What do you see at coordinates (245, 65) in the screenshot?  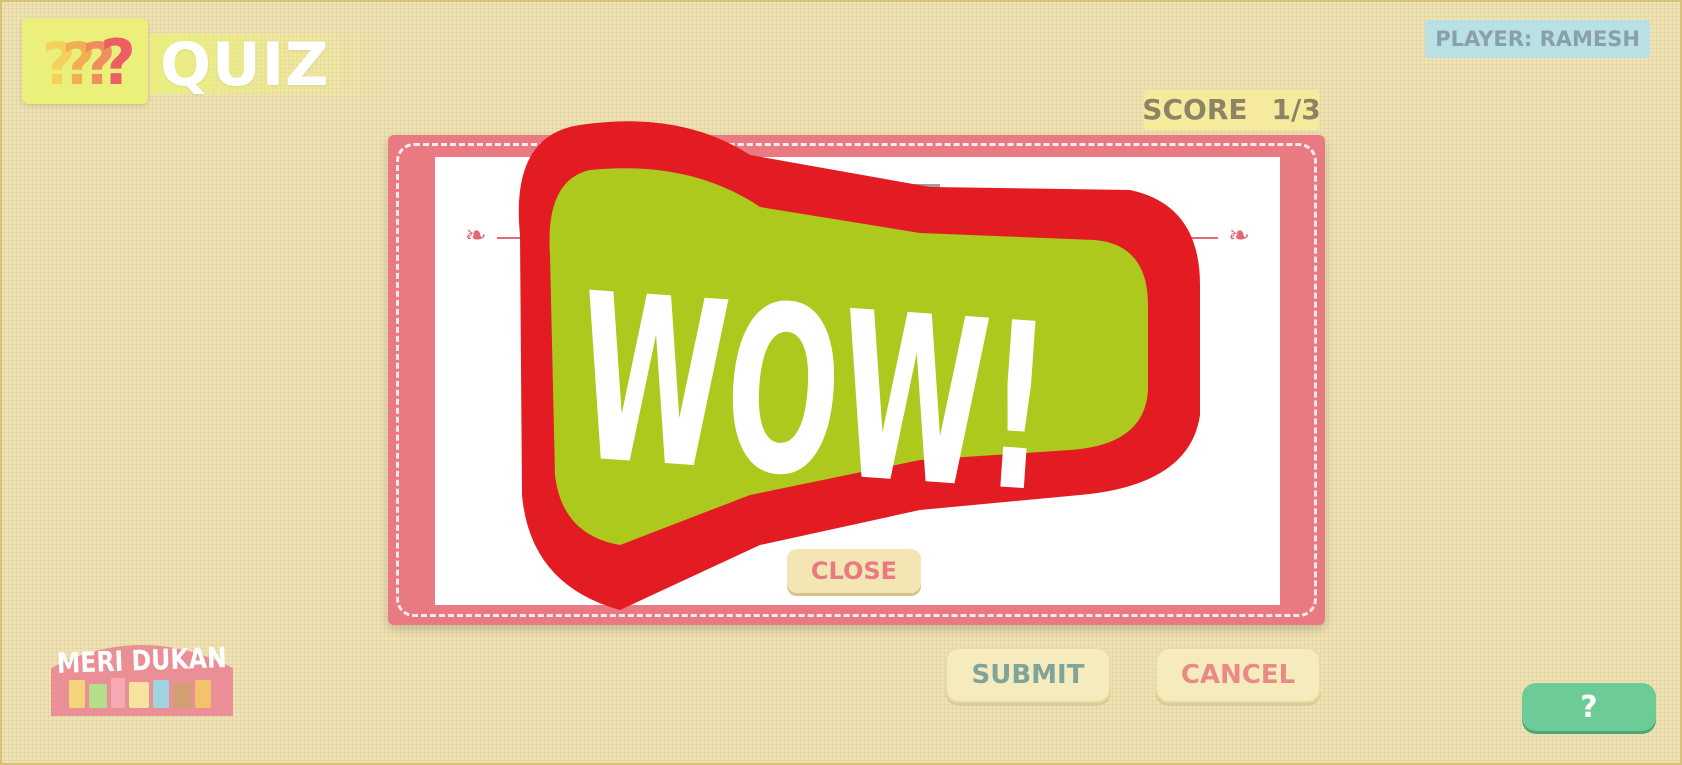 I see `page-title: QUIZ` at bounding box center [245, 65].